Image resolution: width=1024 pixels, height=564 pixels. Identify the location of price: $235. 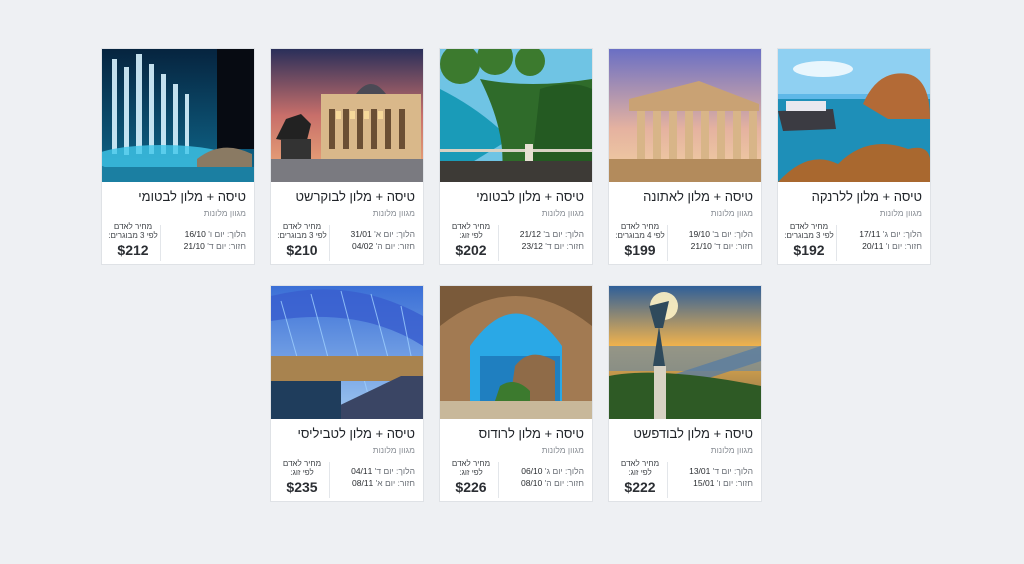
(302, 487).